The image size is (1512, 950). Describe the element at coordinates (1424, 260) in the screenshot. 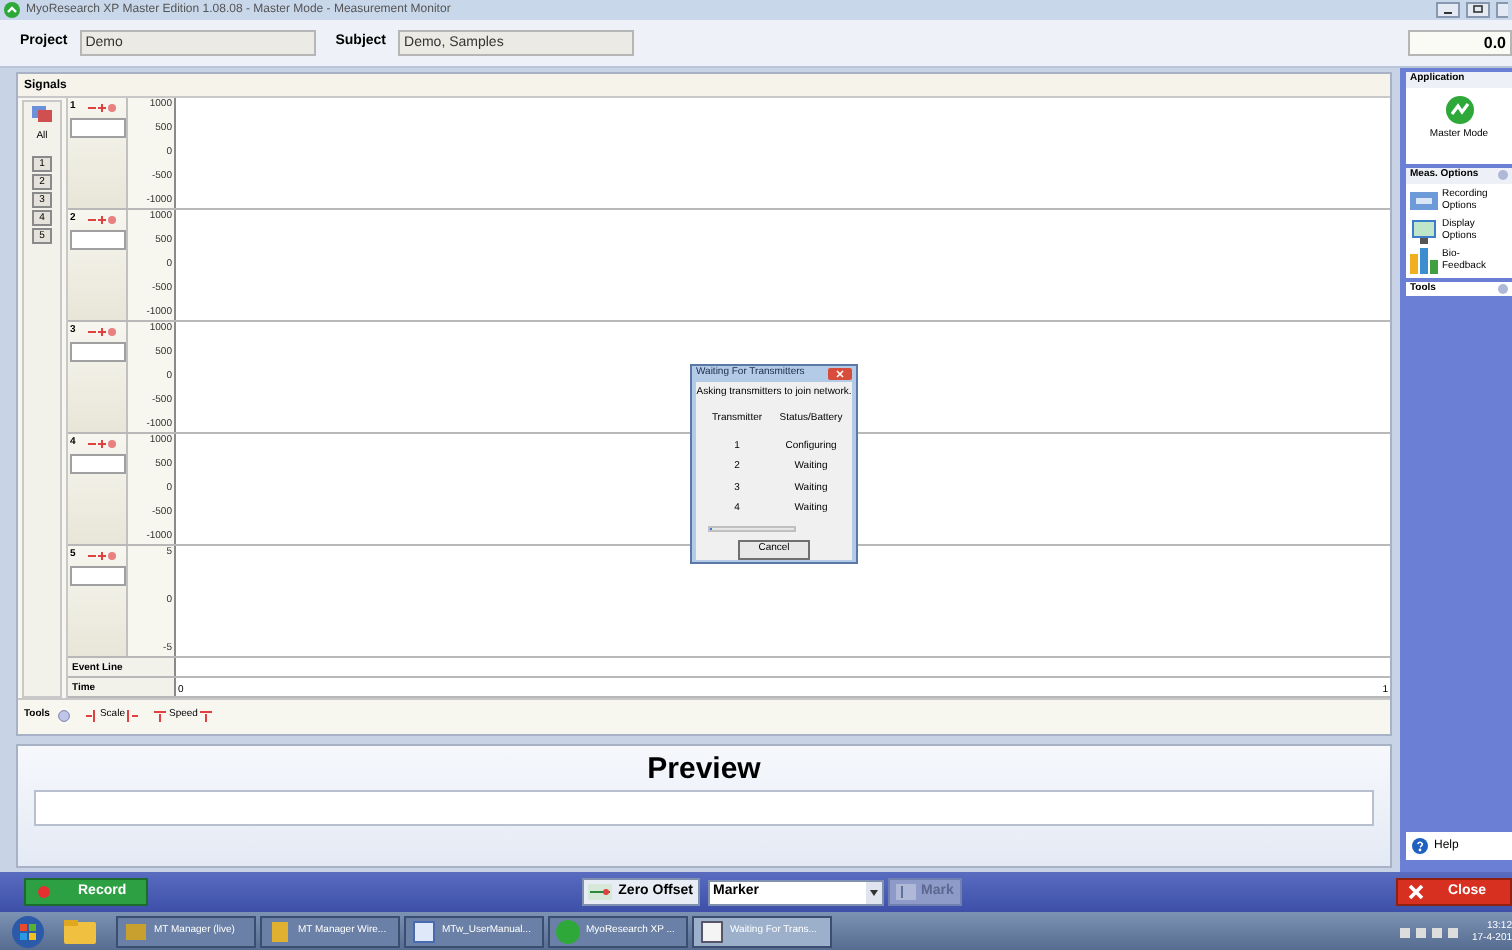

I see `biofeedback-icon` at that location.